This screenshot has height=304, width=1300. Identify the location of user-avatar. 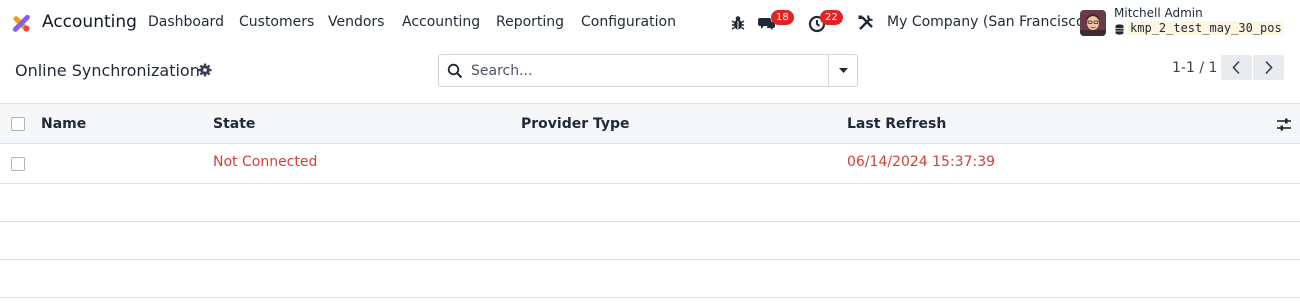
(1093, 23).